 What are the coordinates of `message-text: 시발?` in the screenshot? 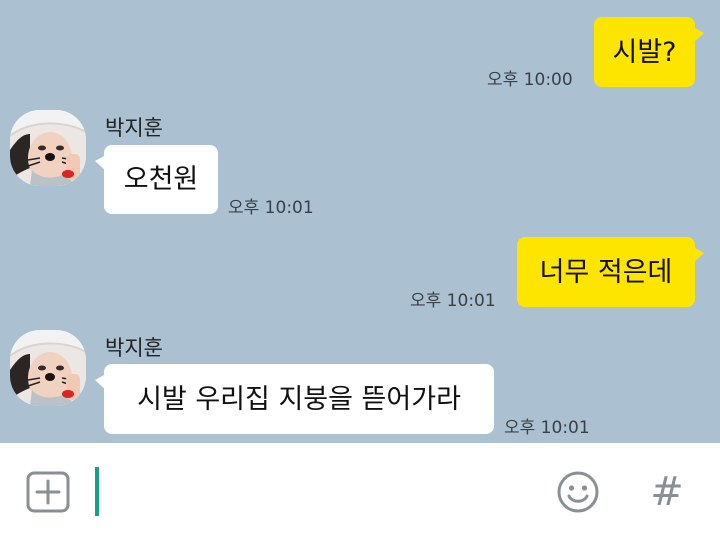 It's located at (644, 52).